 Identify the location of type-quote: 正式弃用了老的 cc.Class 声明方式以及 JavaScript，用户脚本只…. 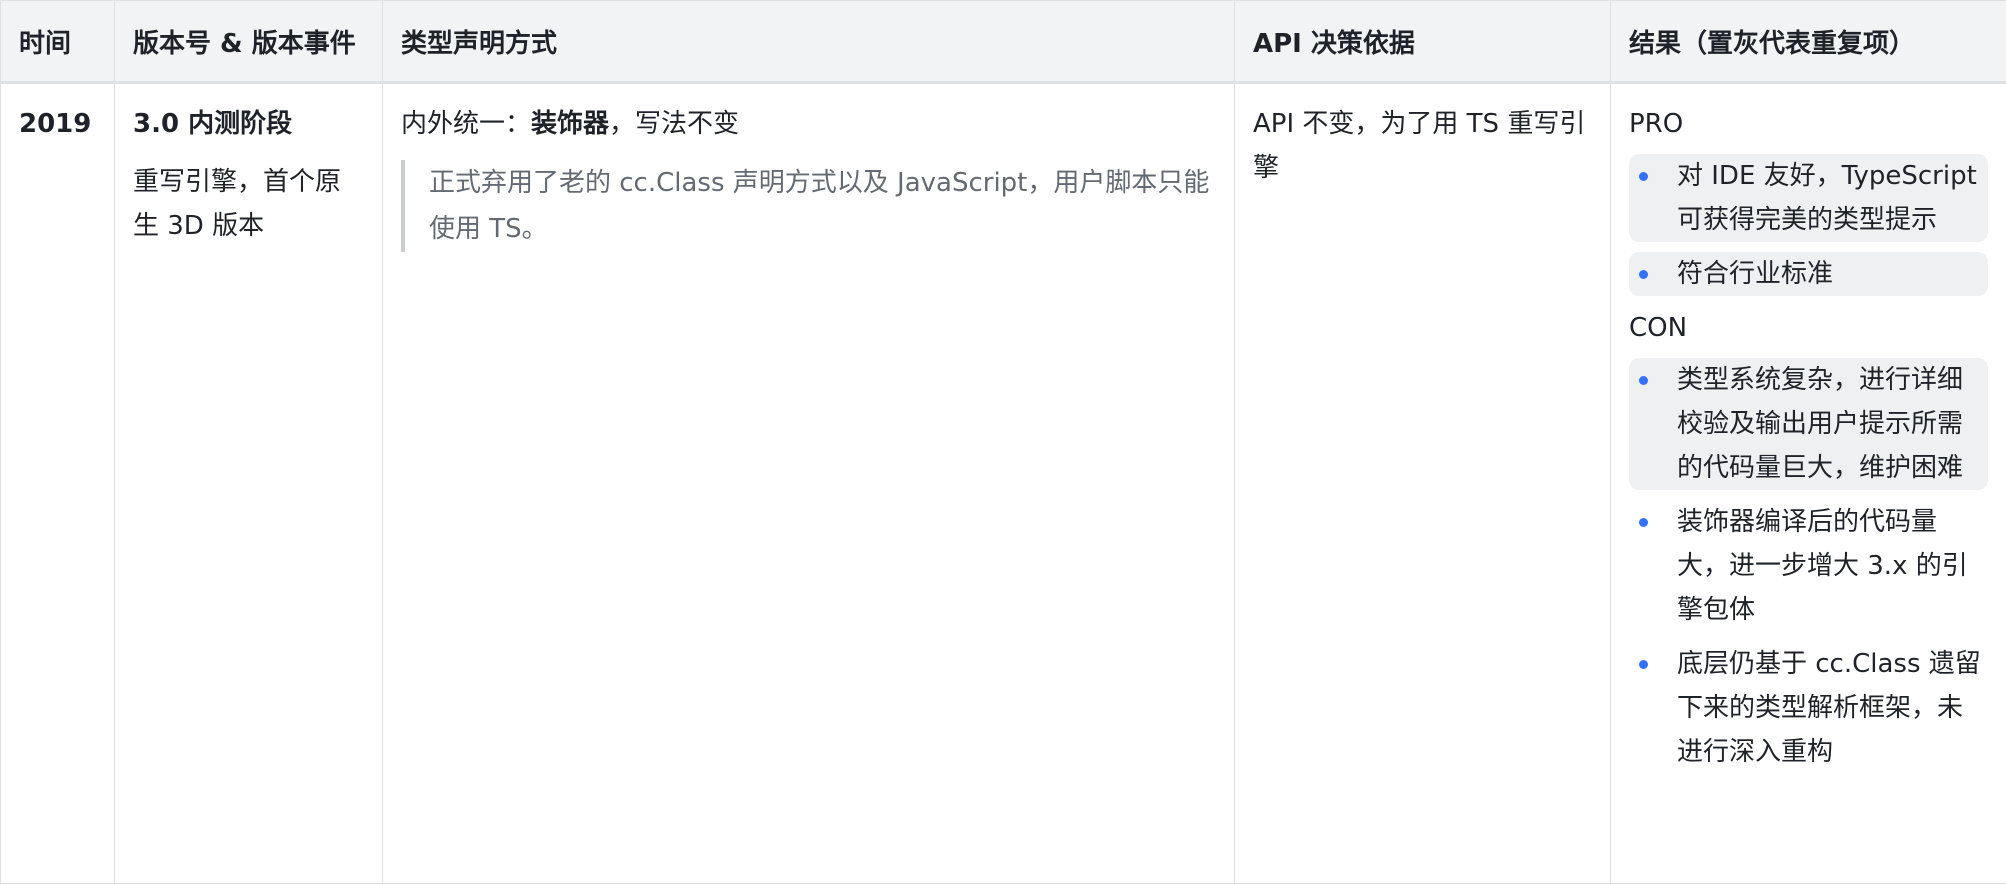
(808, 206).